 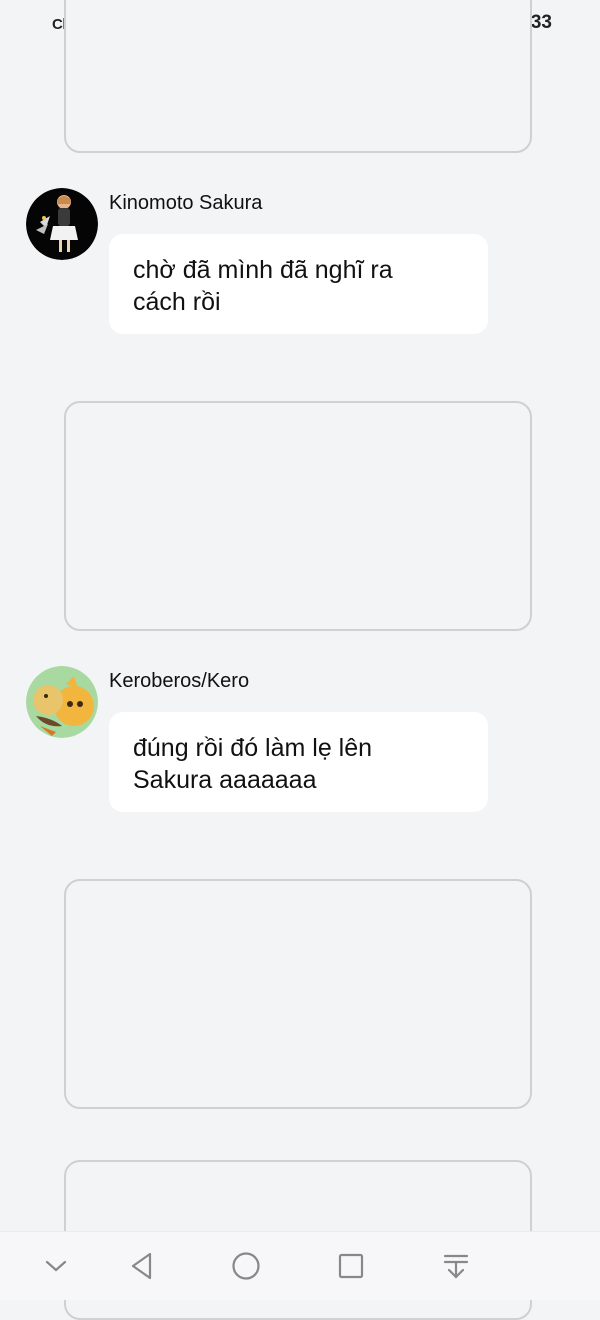 I want to click on sender-name: Keroberos/Kero, so click(x=179, y=681).